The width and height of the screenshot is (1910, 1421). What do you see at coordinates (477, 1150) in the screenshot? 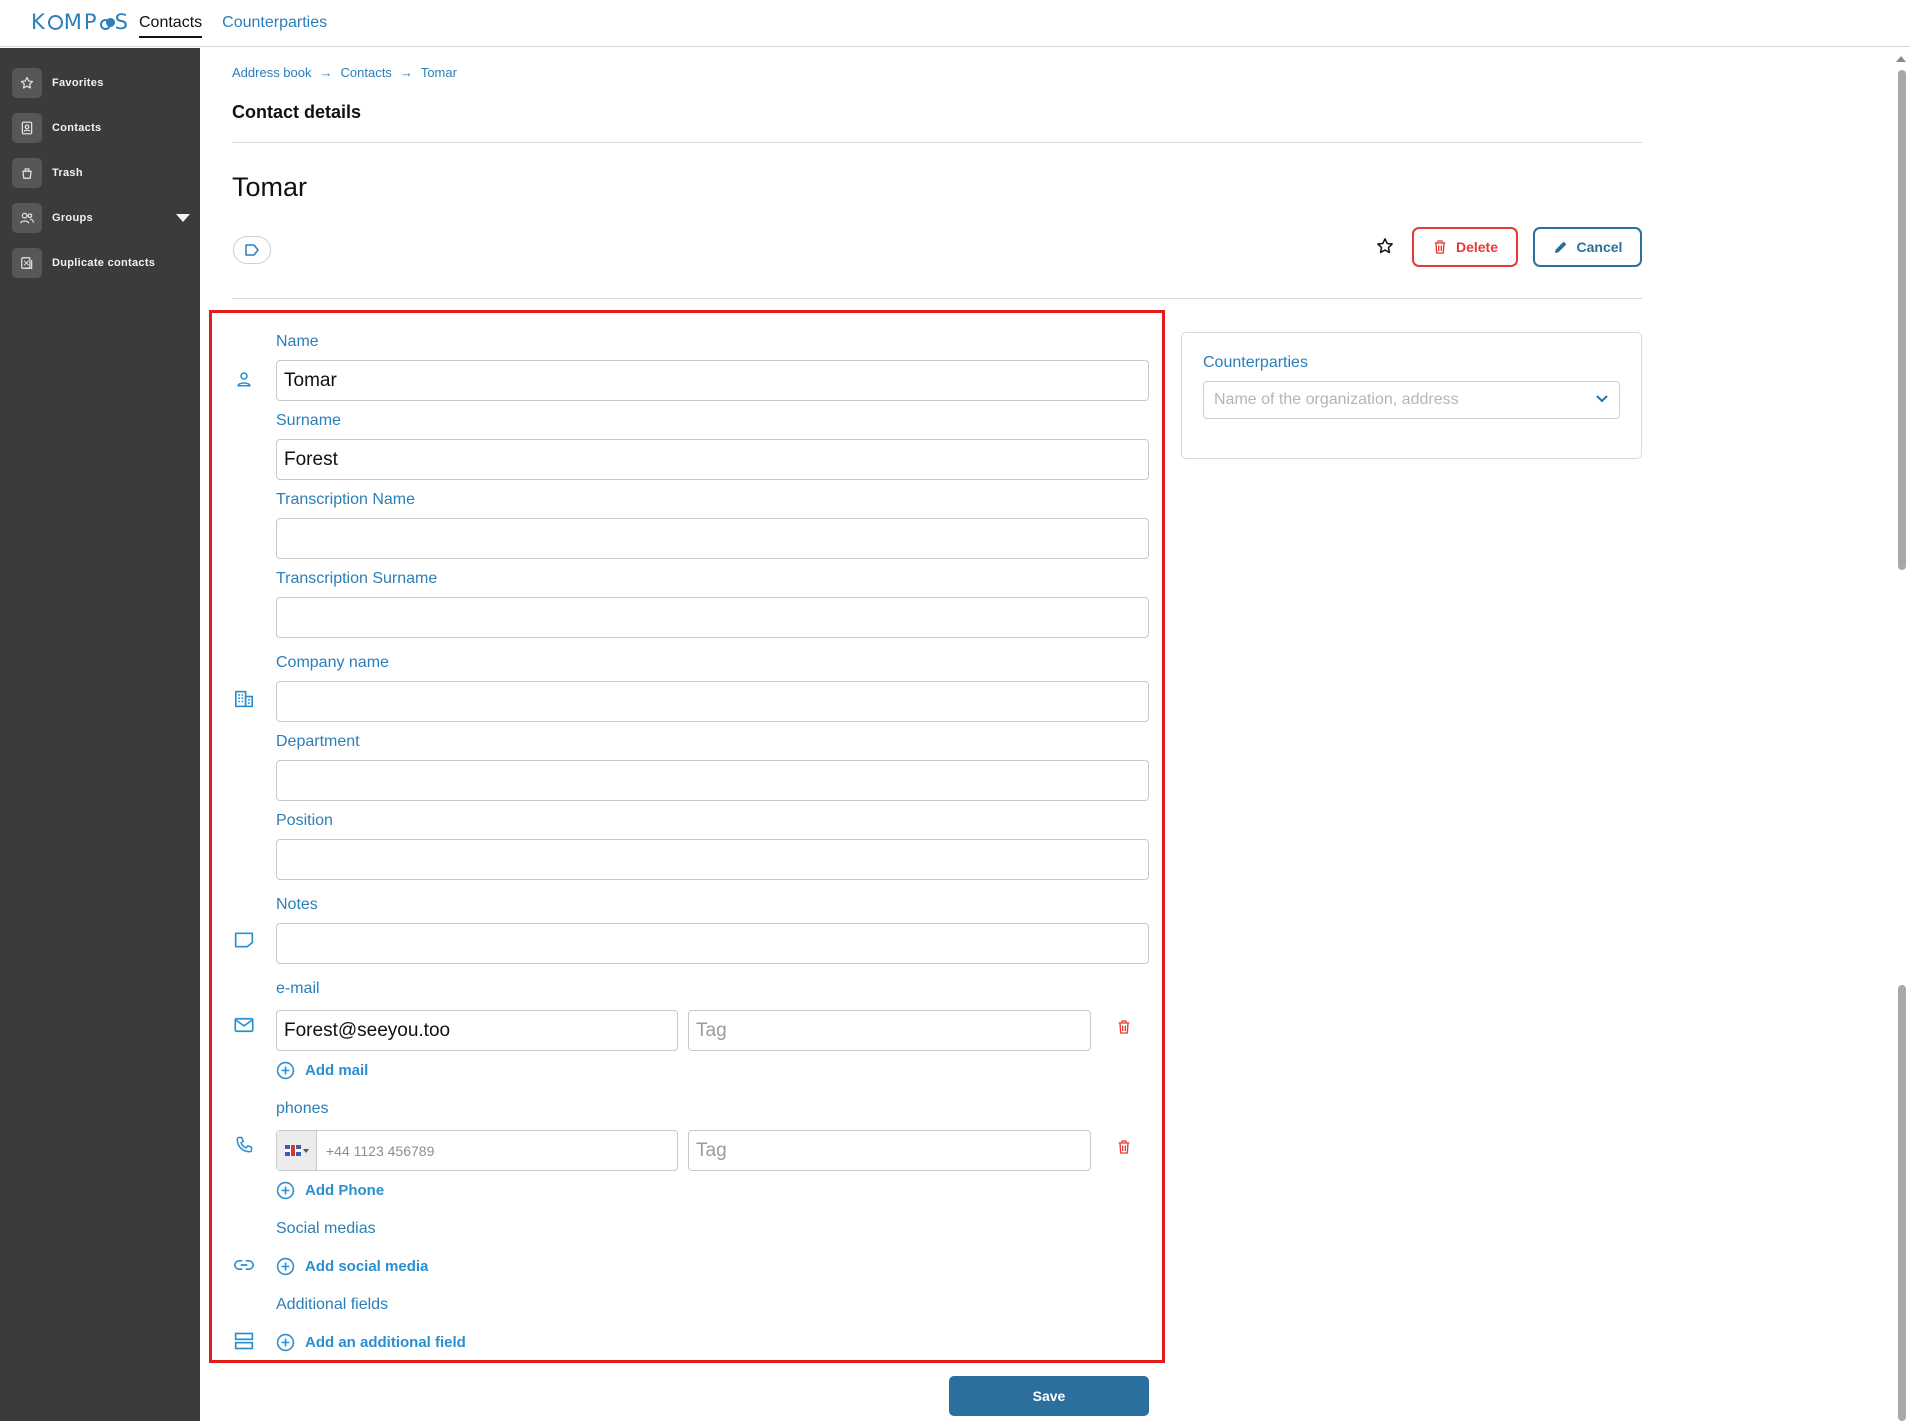
I see `phone-field: +44 1123 456789` at bounding box center [477, 1150].